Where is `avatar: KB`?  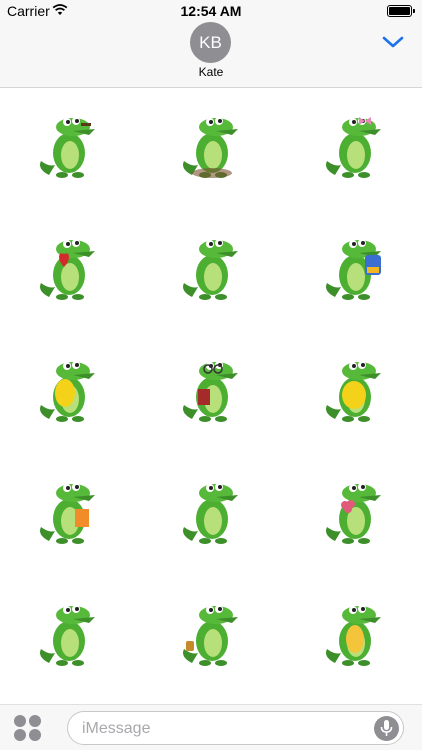
avatar: KB is located at coordinates (210, 42).